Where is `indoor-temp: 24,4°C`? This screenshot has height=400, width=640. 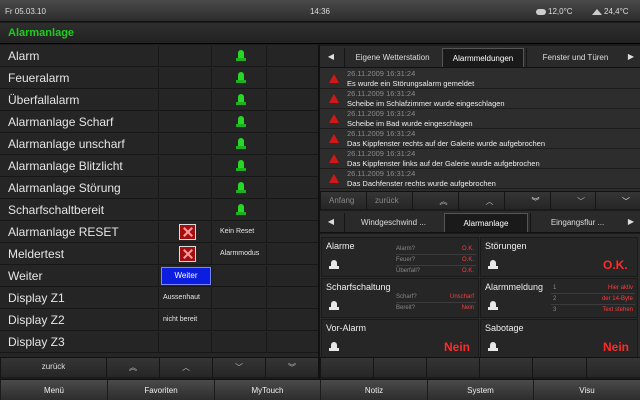 indoor-temp: 24,4°C is located at coordinates (610, 11).